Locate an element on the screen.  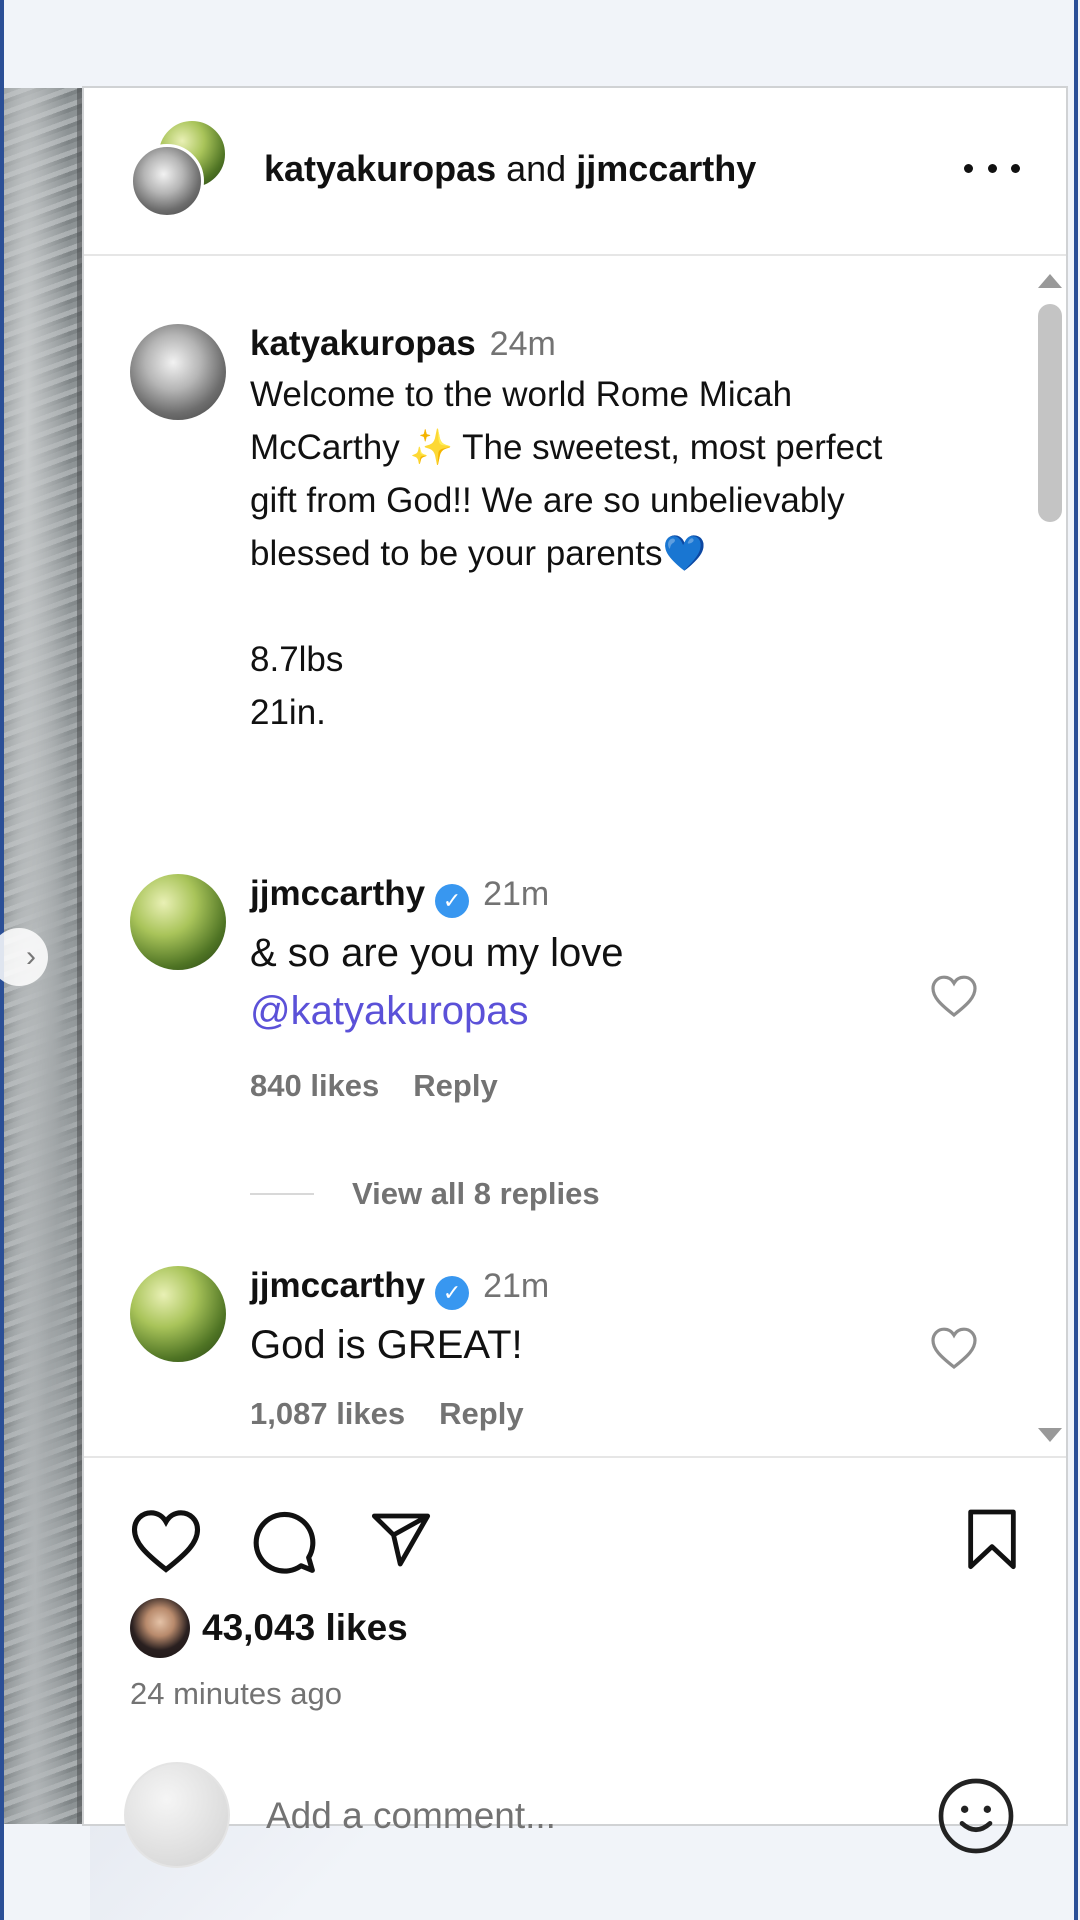
window-frame-right is located at coordinates (1076, 960).